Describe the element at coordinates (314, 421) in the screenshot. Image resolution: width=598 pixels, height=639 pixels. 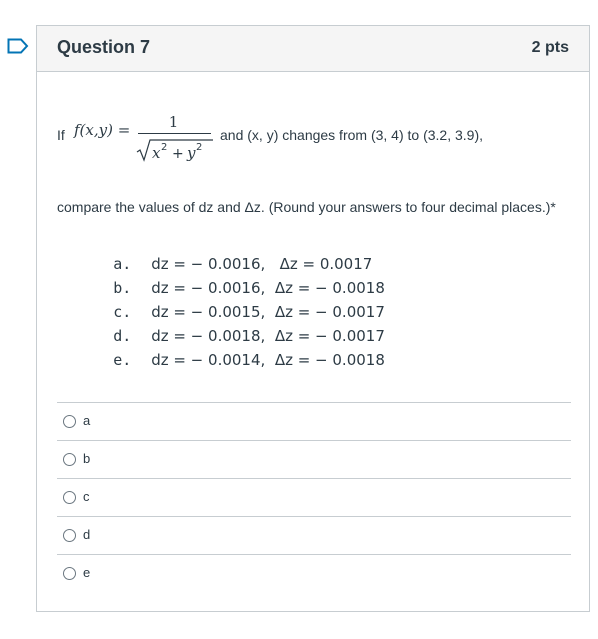
I see `answer-option-a: a` at that location.